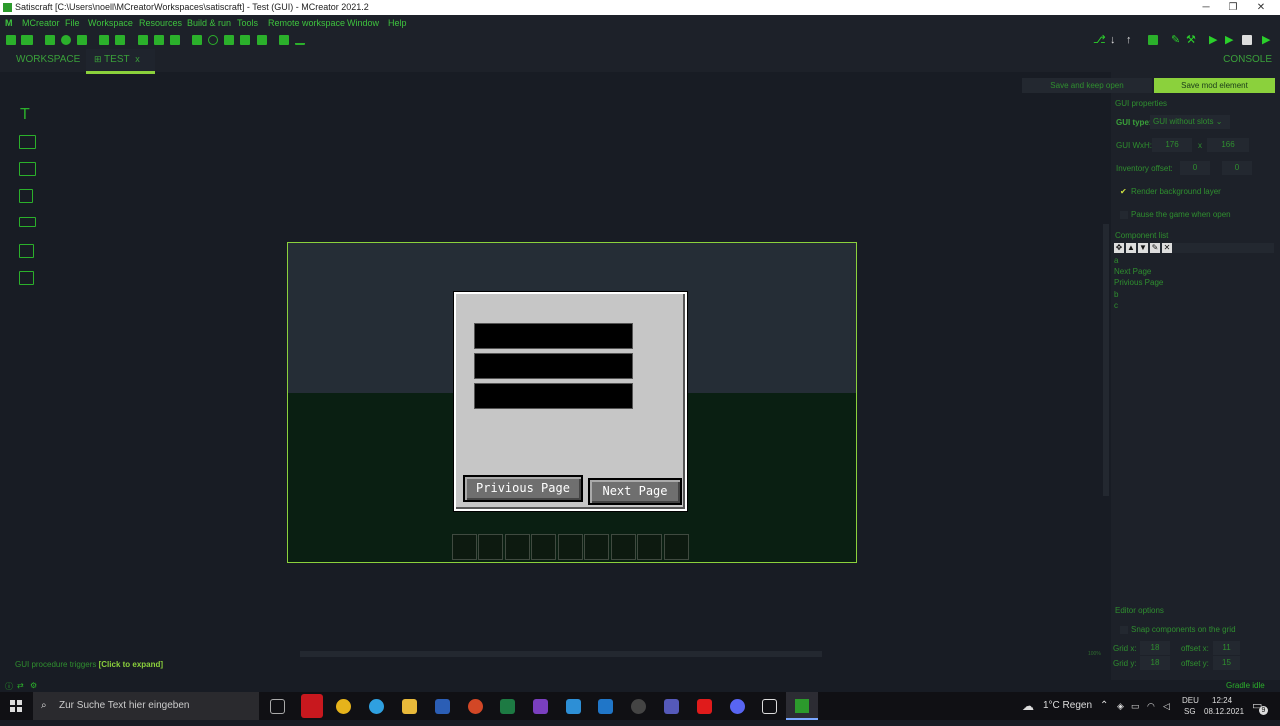 Image resolution: width=1280 pixels, height=726 pixels. What do you see at coordinates (16, 706) in the screenshot?
I see `windows-start-icon` at bounding box center [16, 706].